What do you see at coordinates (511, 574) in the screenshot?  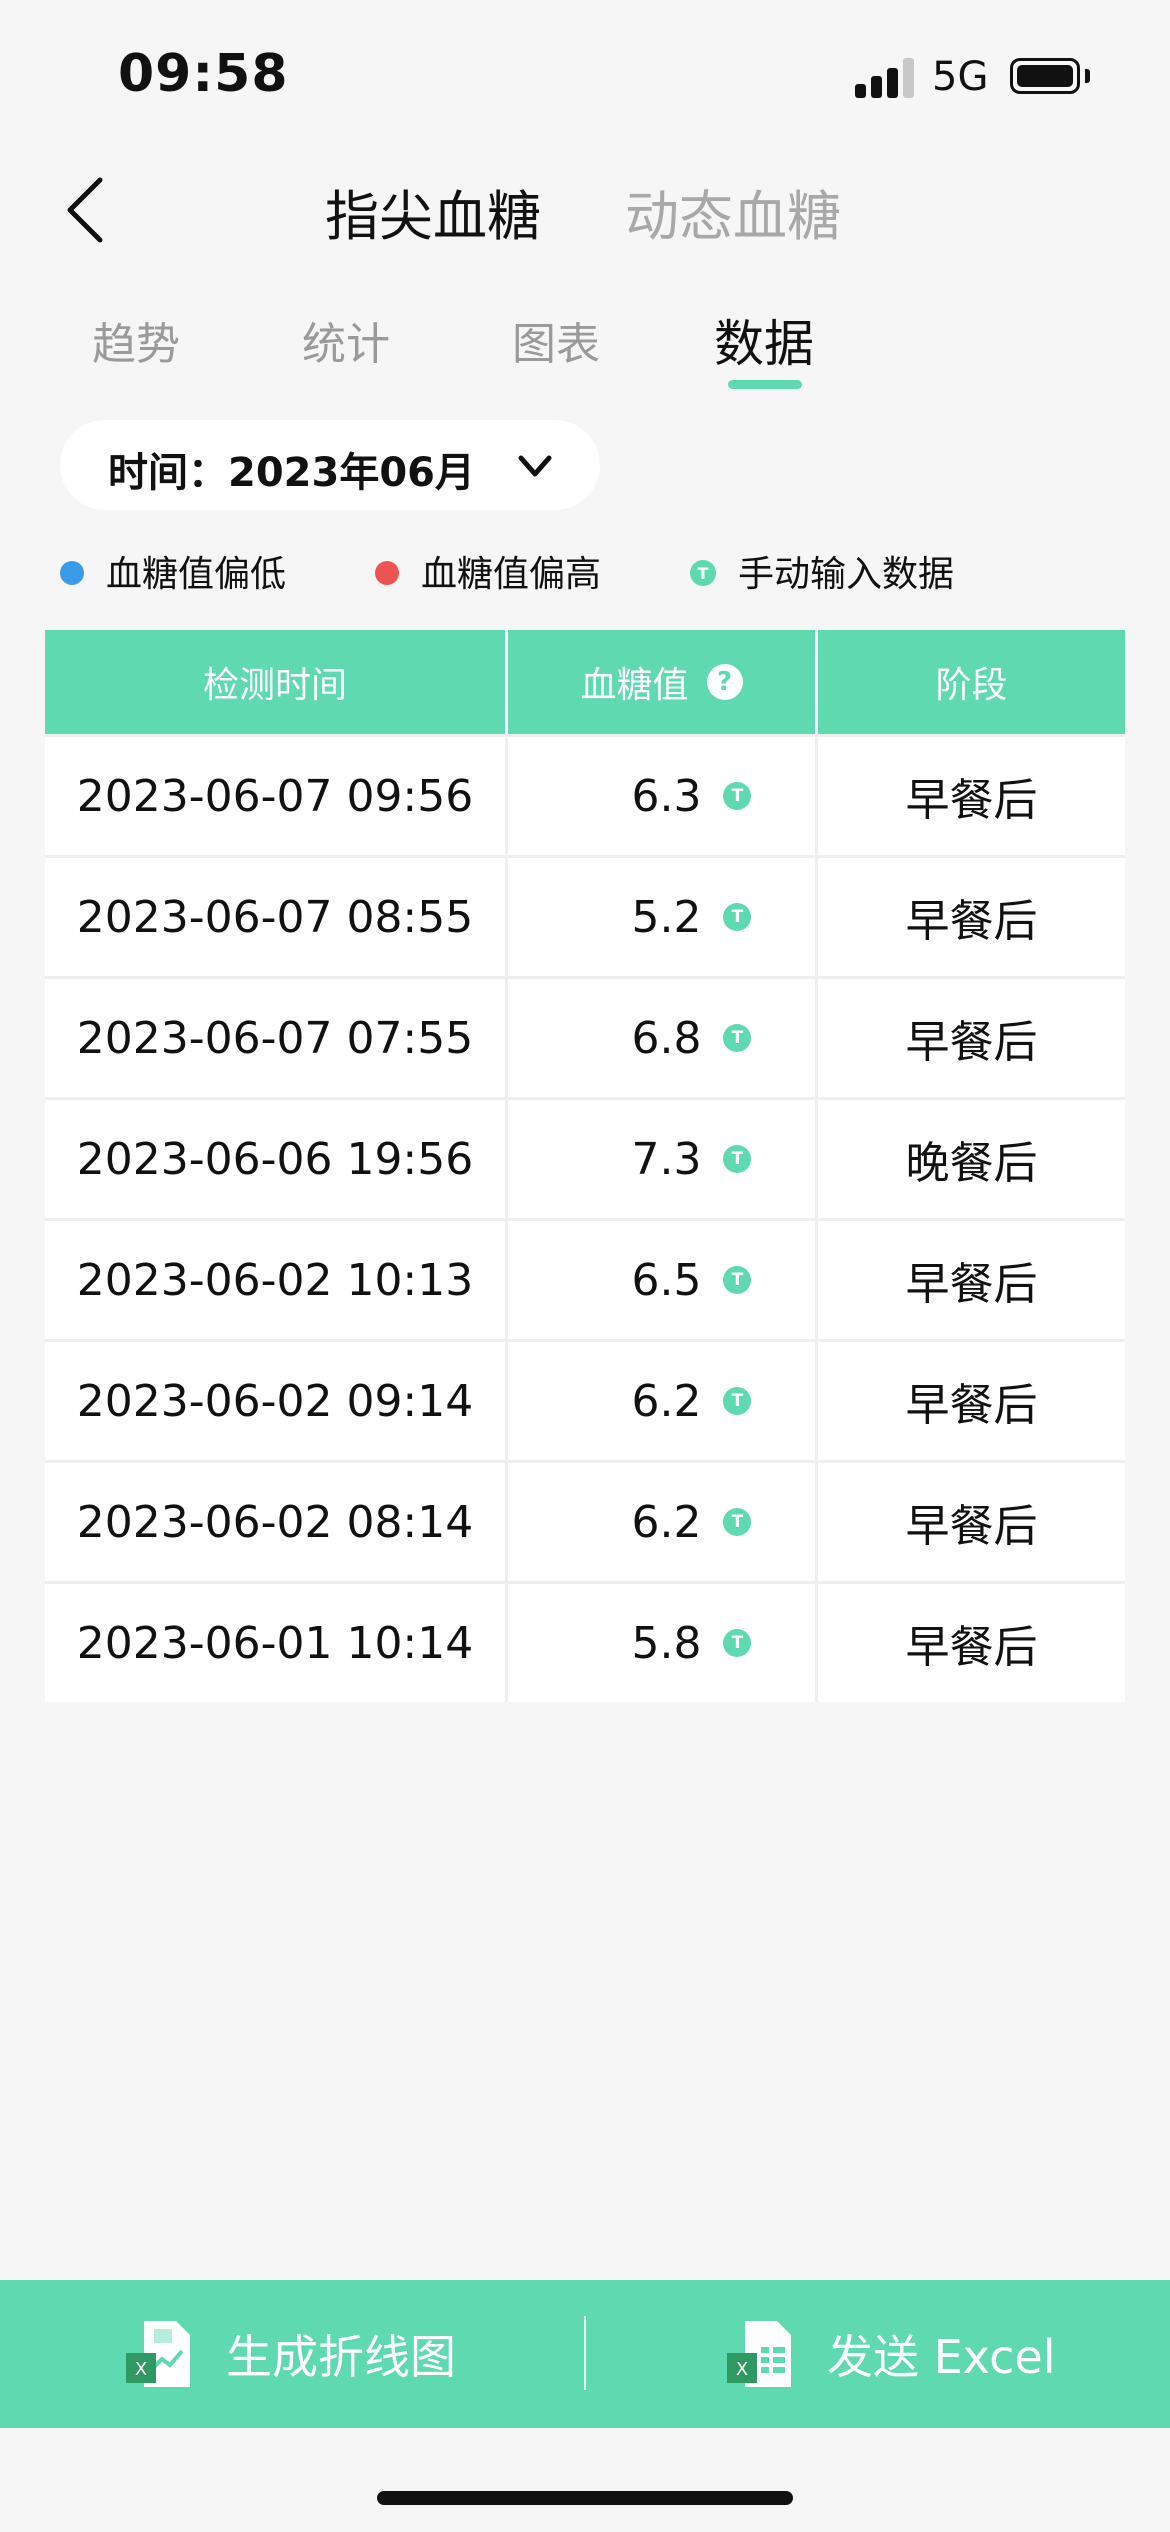 I see `legend-high-label: 血糖值偏高` at bounding box center [511, 574].